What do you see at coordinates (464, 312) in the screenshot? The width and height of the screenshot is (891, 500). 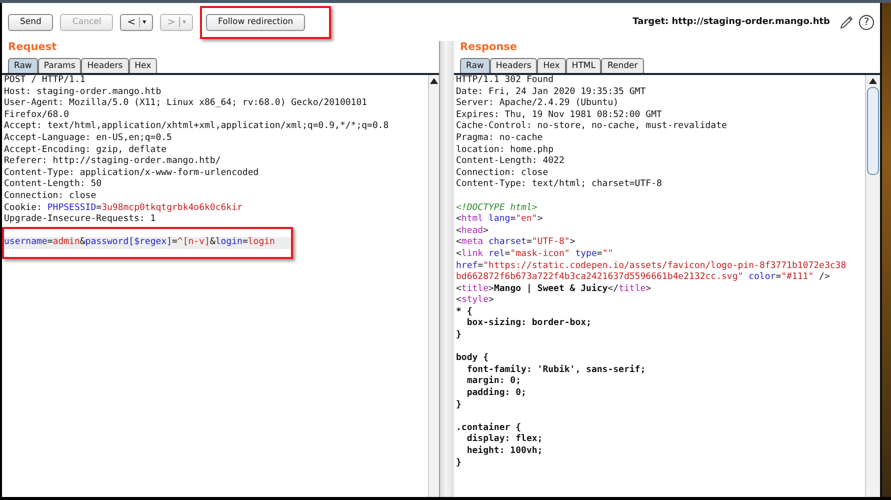 I see `code-line: * {` at bounding box center [464, 312].